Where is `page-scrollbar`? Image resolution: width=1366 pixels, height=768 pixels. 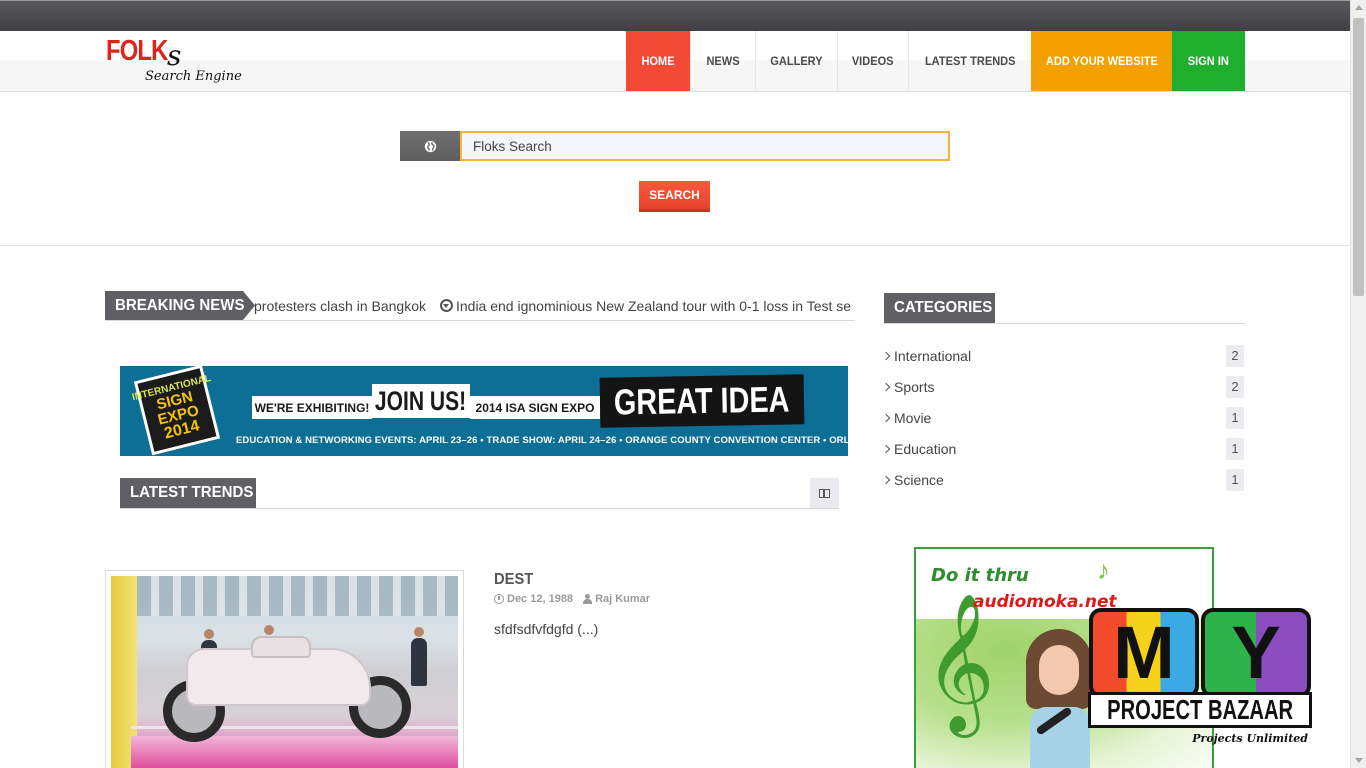 page-scrollbar is located at coordinates (1358, 384).